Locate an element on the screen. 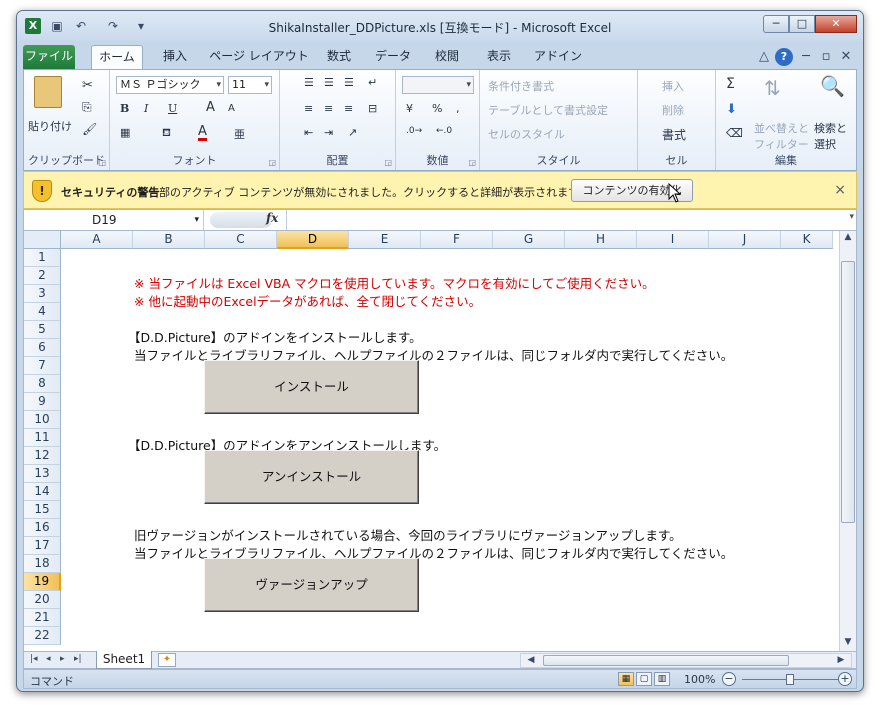 Image resolution: width=884 pixels, height=708 pixels. row-header-7: 7 is located at coordinates (42, 366).